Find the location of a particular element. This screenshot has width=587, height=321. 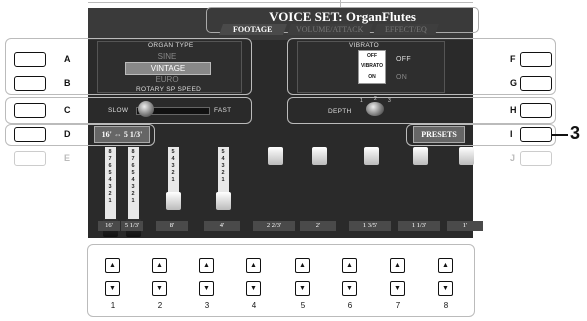

button-number-label: 8 is located at coordinates (446, 305).